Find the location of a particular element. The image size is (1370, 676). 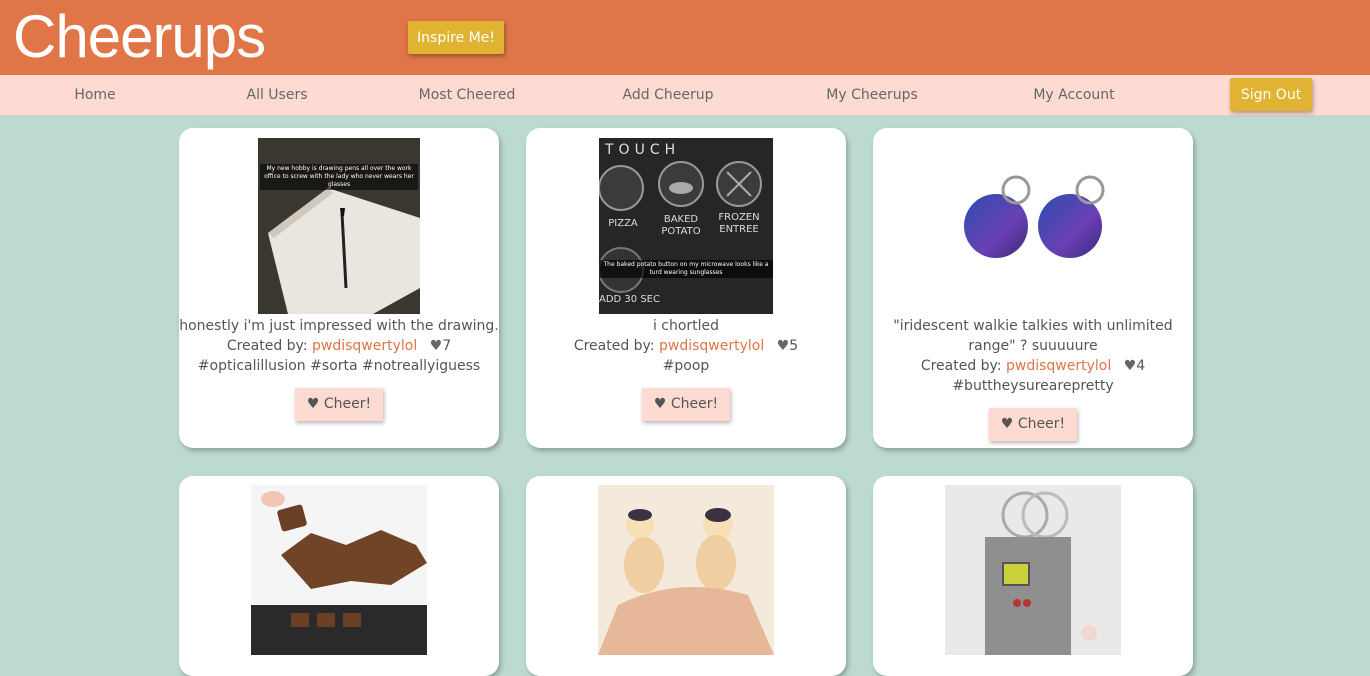

inspire-me-button: Inspire Me! is located at coordinates (456, 37).